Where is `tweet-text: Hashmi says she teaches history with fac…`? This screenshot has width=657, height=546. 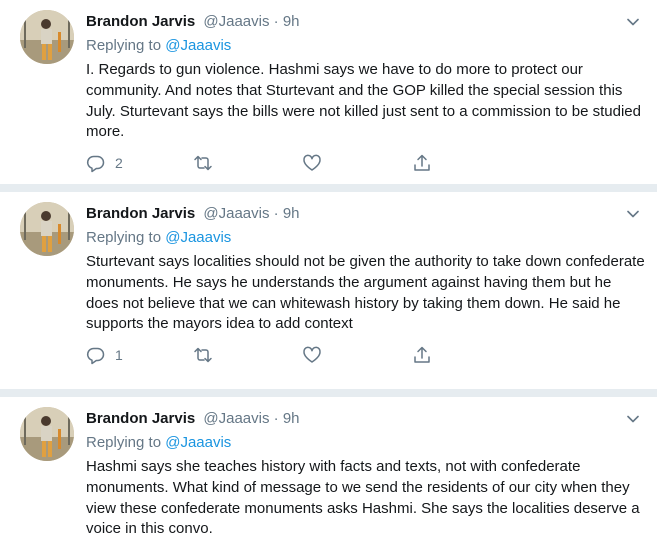
tweet-text: Hashmi says she teaches history with fac… is located at coordinates (363, 498).